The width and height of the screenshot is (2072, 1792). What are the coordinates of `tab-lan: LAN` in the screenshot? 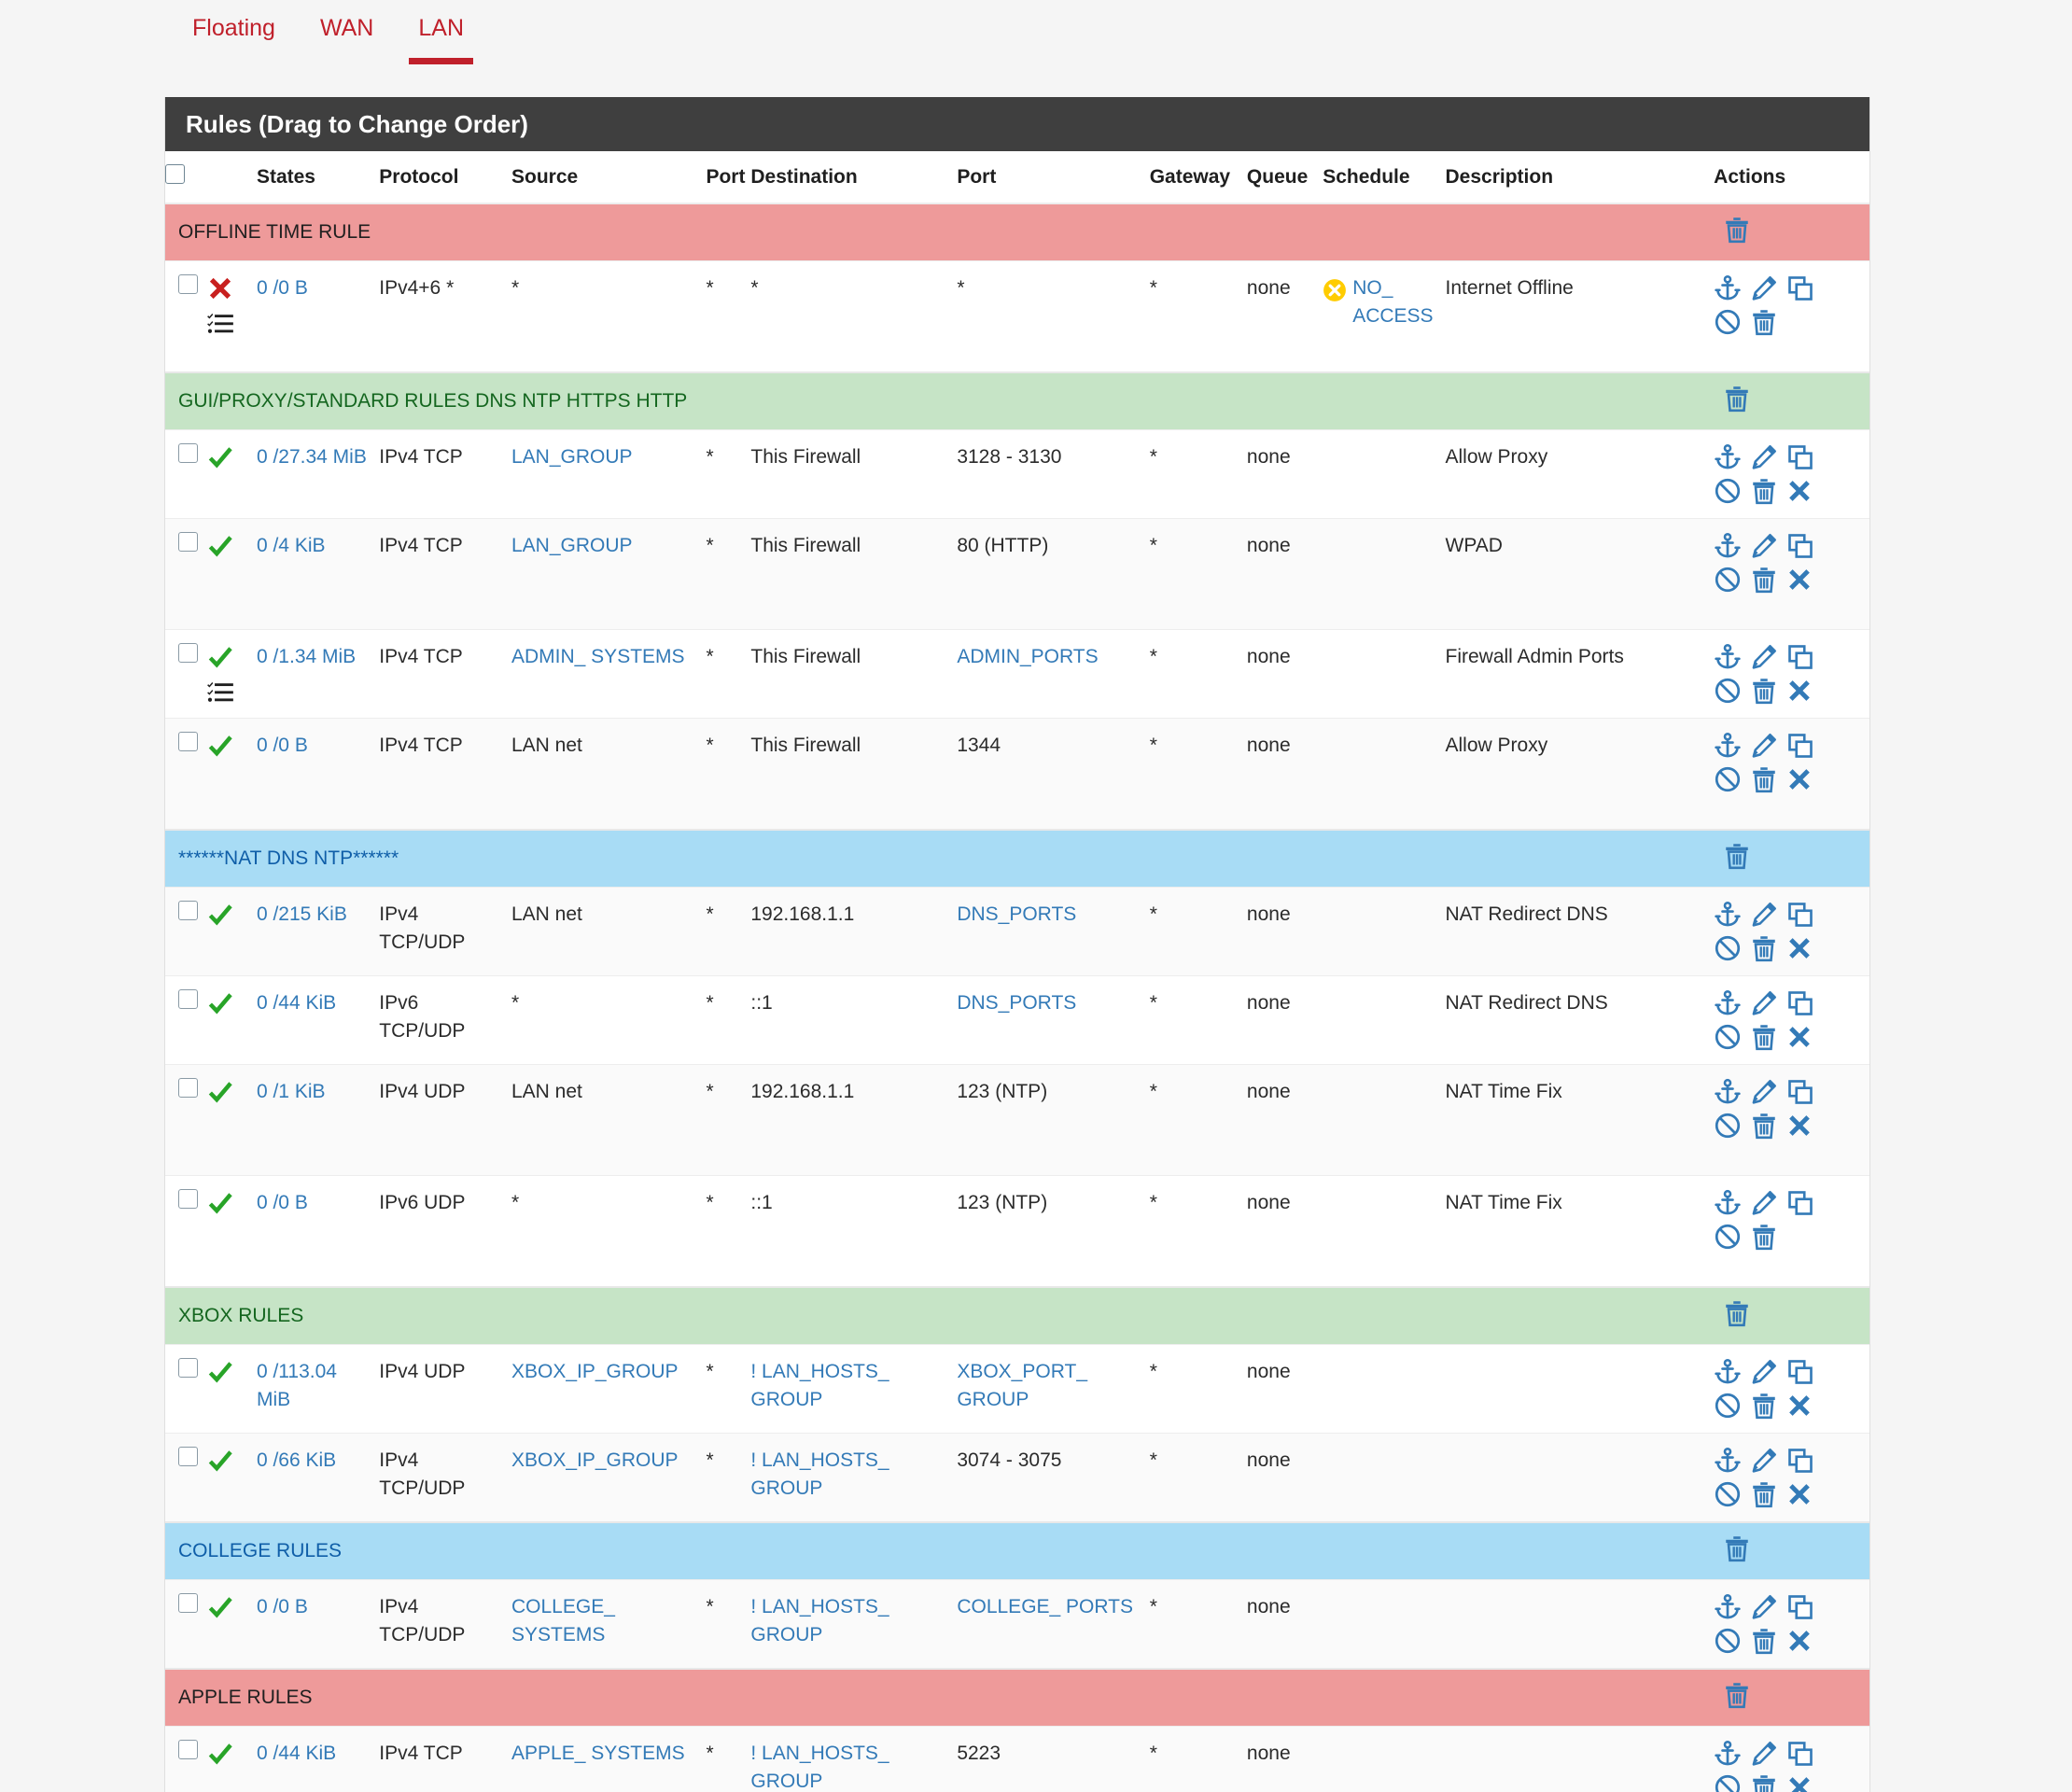 It's located at (441, 32).